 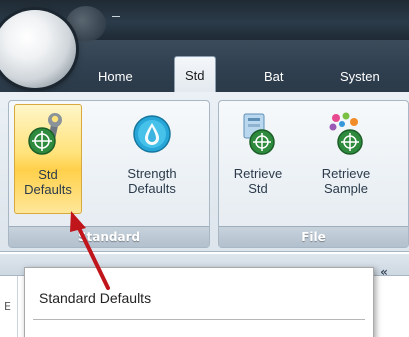 What do you see at coordinates (45, 134) in the screenshot?
I see `wrench-target-icon` at bounding box center [45, 134].